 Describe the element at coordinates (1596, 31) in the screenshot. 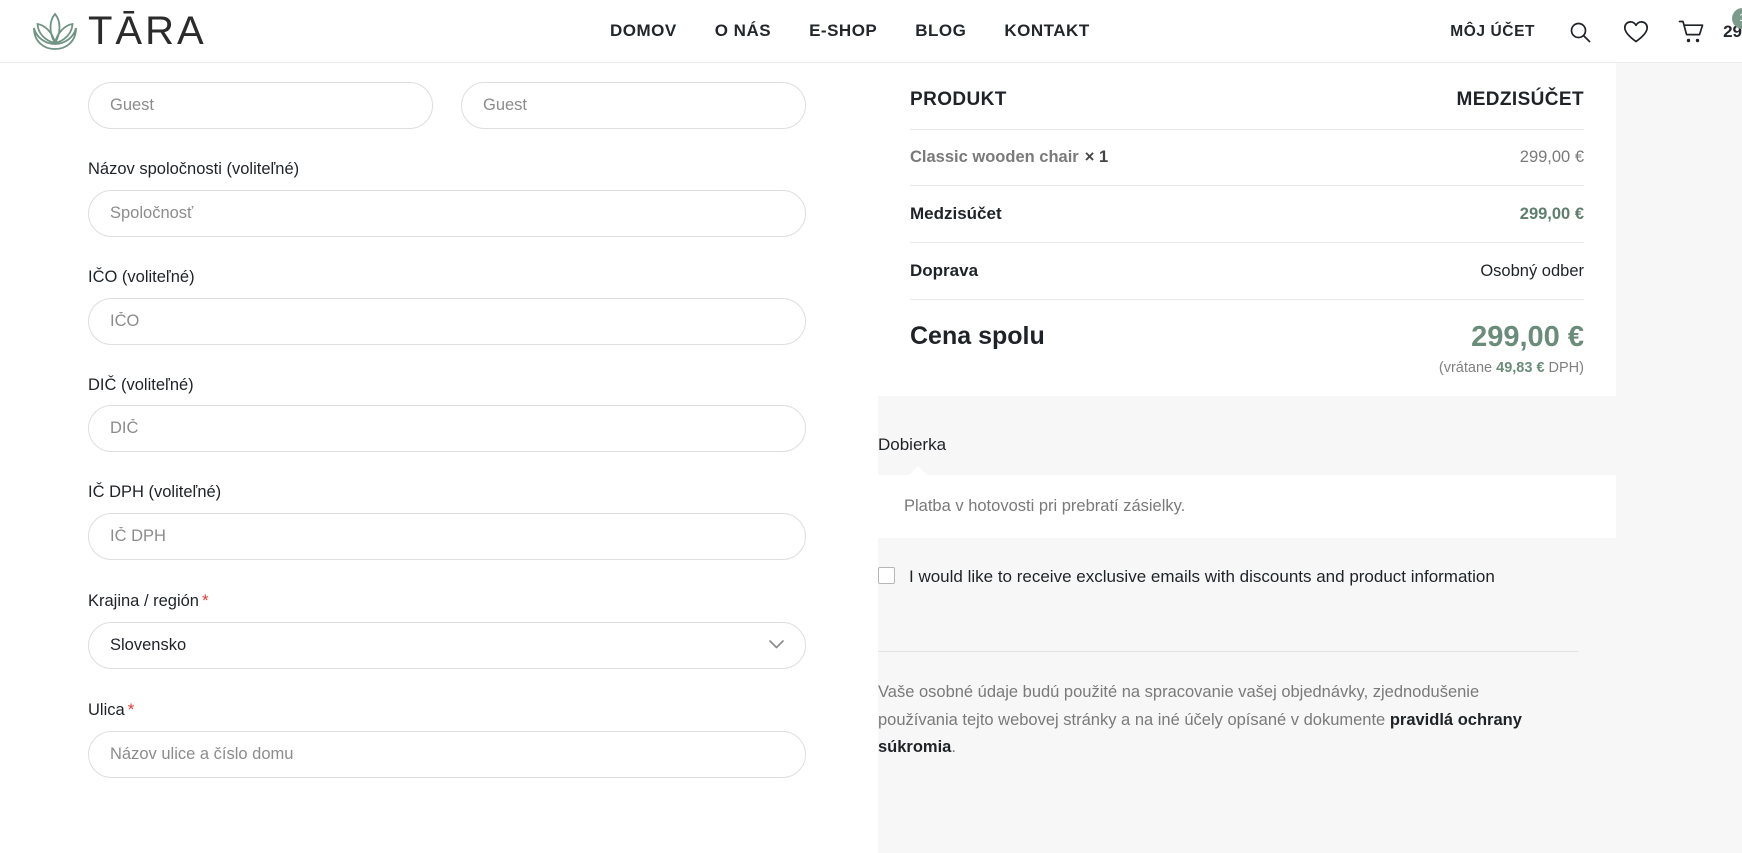

I see `header-actions: MÔJ ÚČET 1` at that location.